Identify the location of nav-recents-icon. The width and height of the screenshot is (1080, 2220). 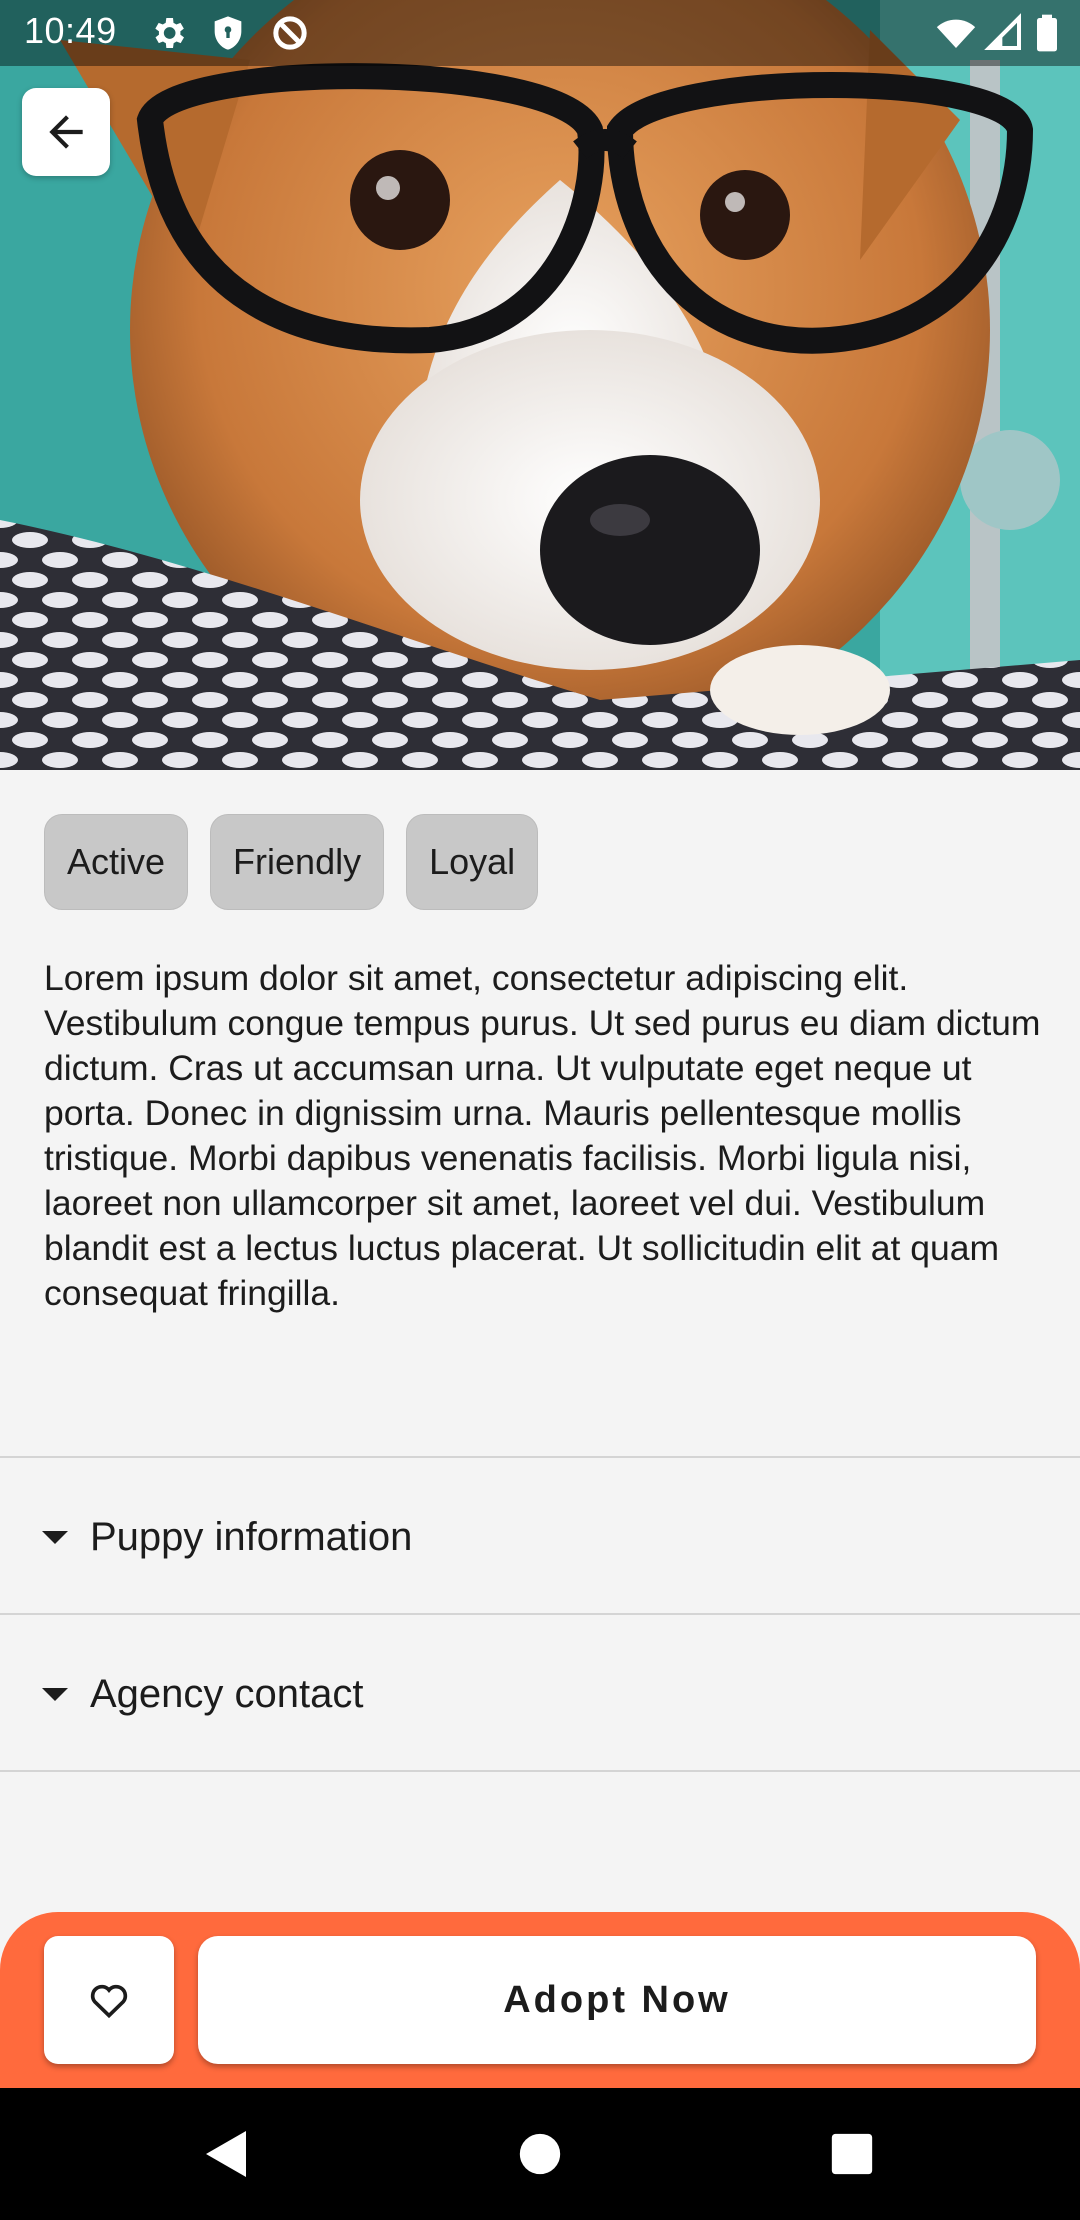
(852, 2154).